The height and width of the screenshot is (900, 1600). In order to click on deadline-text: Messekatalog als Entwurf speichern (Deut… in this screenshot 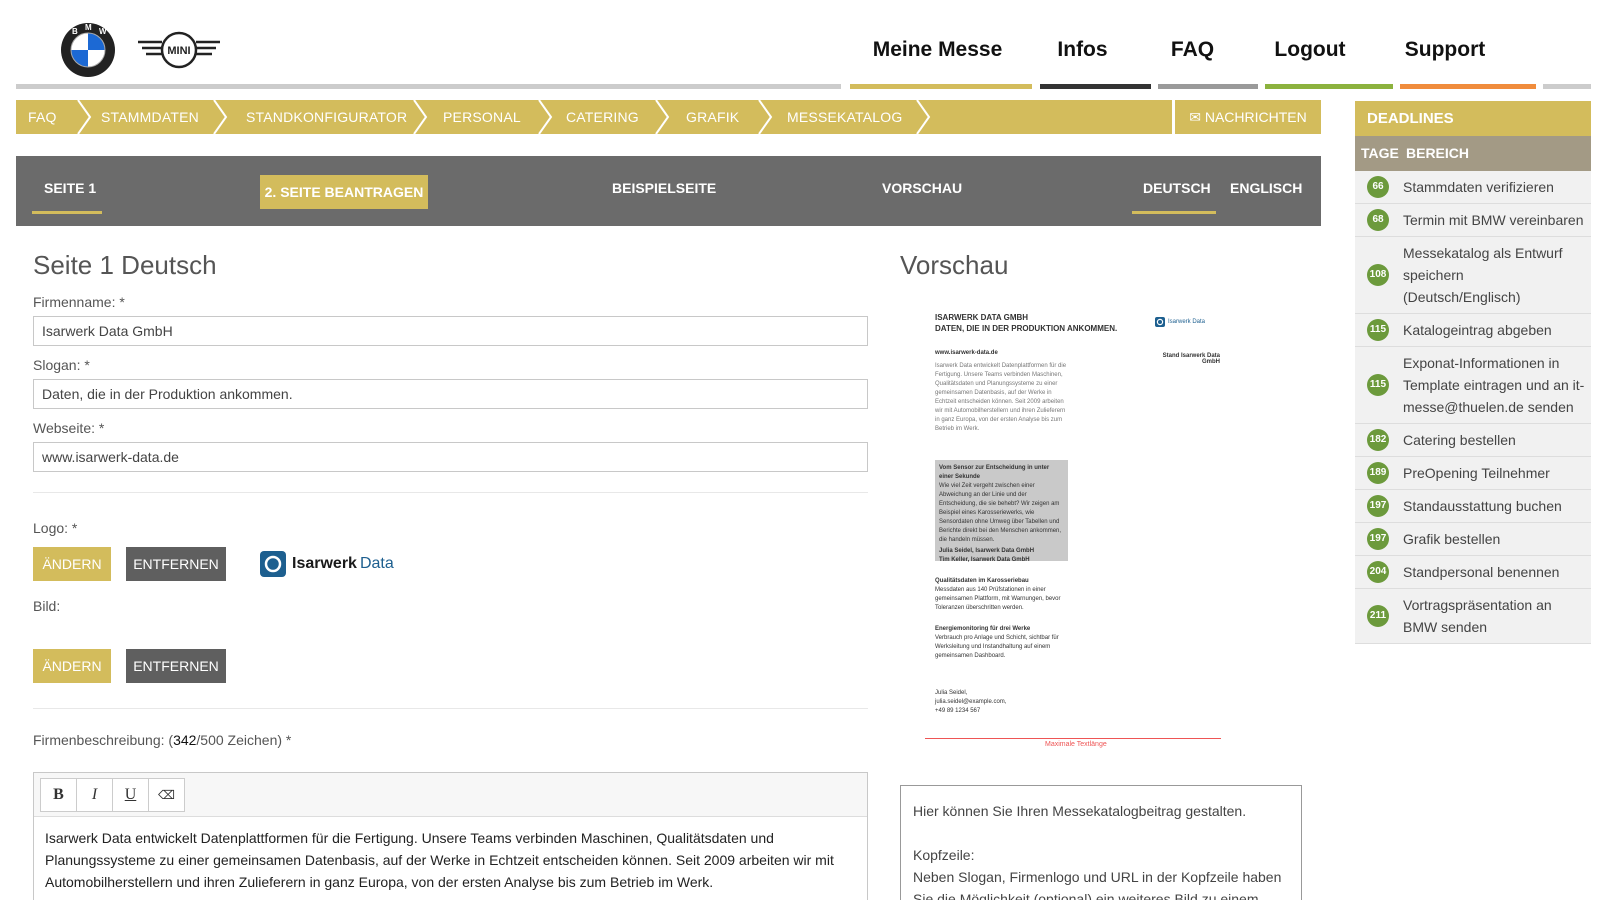, I will do `click(1483, 275)`.